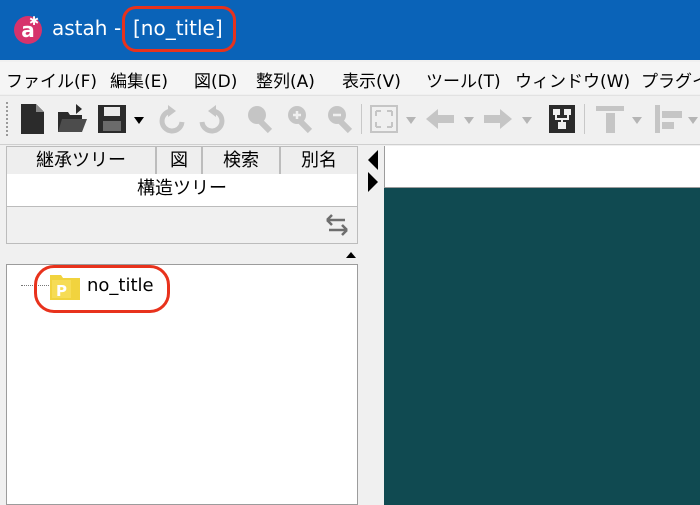  I want to click on menu-diagram: 図(D), so click(215, 79).